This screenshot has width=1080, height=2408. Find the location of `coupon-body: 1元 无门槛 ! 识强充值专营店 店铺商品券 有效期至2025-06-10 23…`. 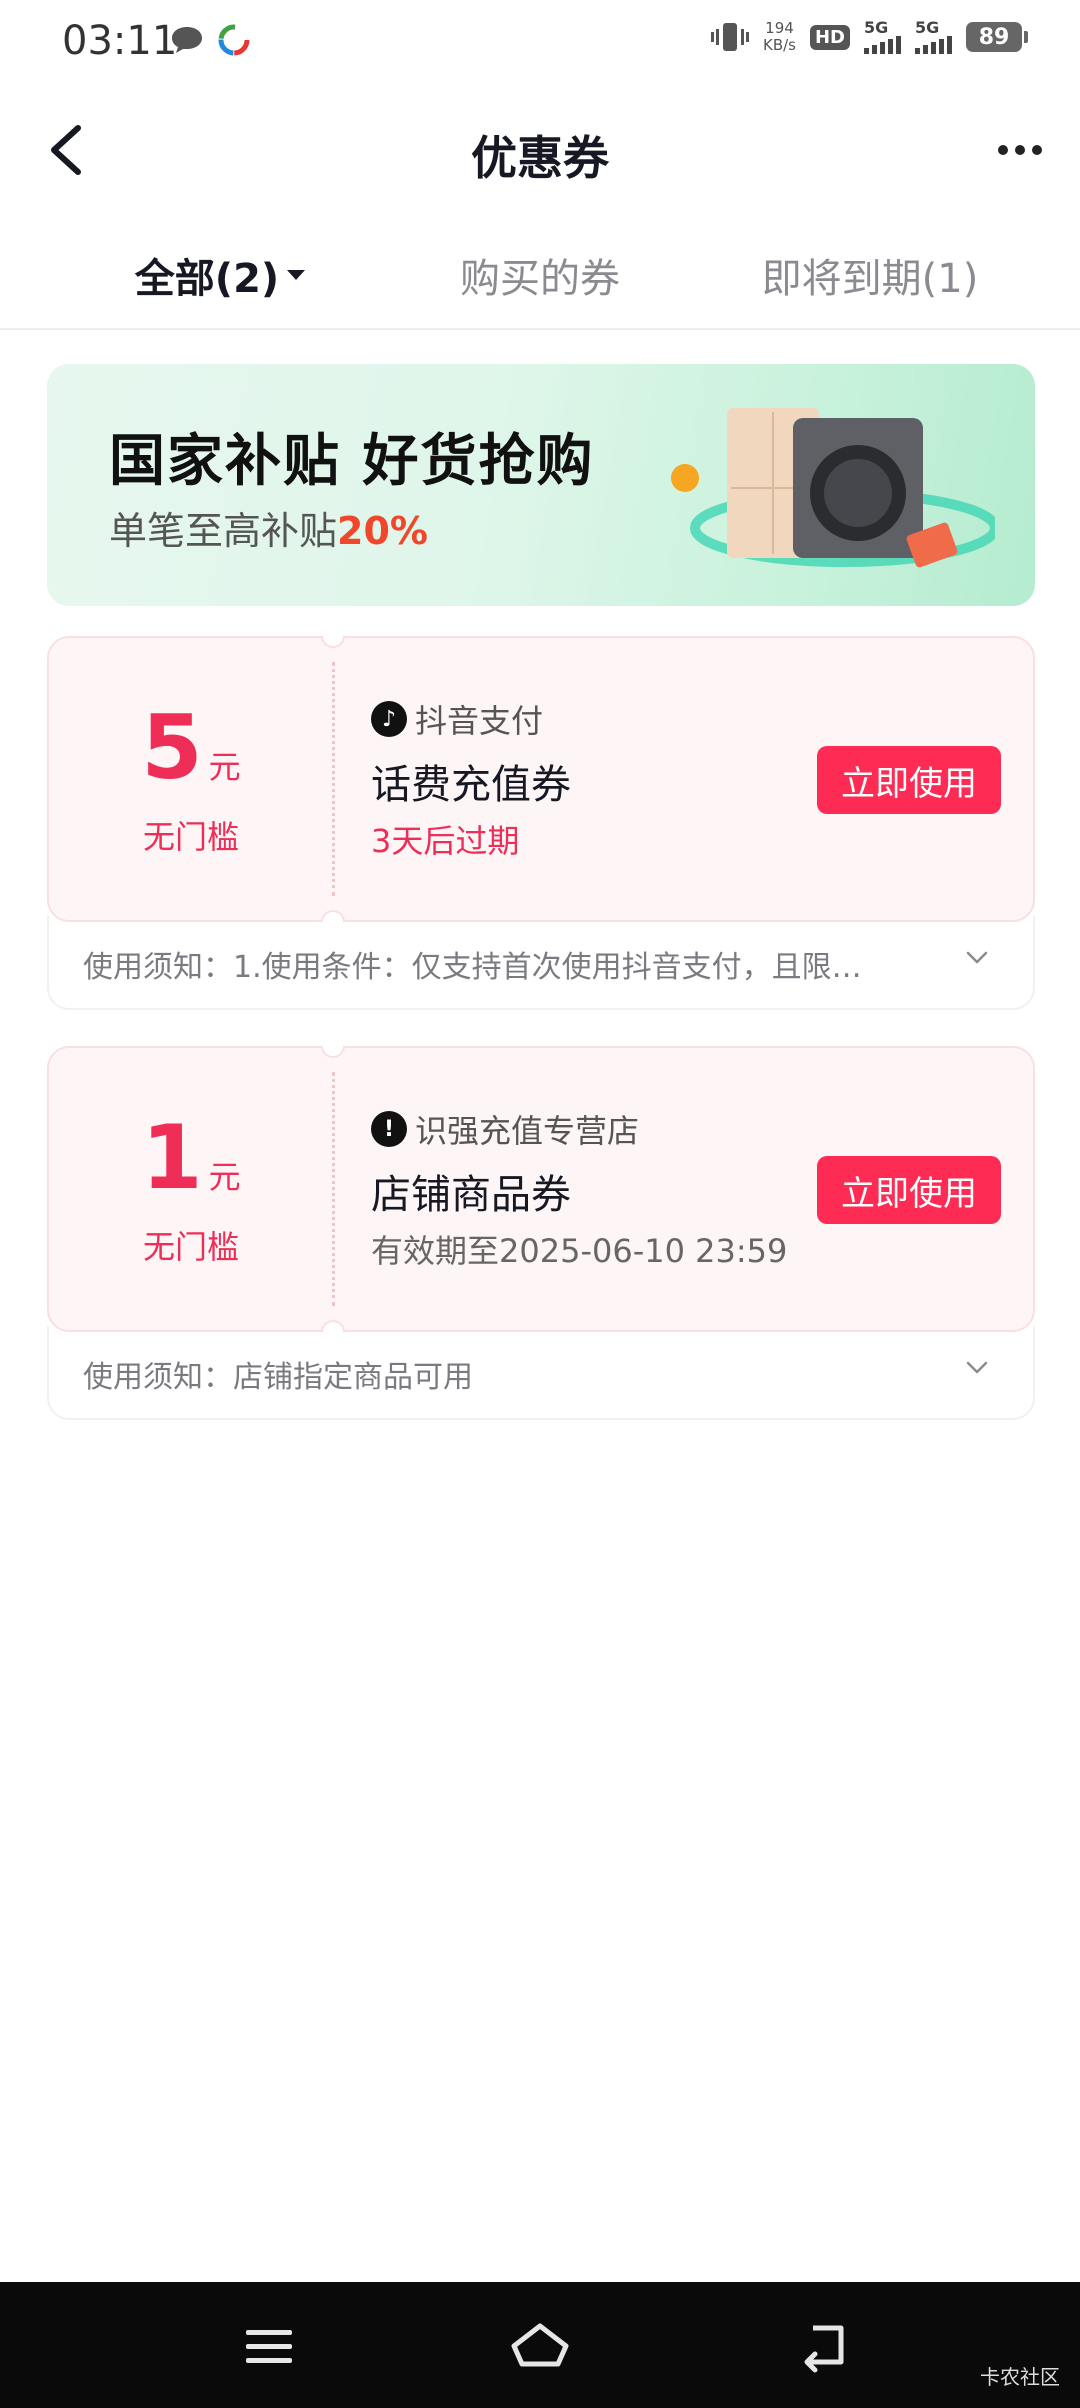

coupon-body: 1元 无门槛 ! 识强充值专营店 店铺商品券 有效期至2025-06-10 23… is located at coordinates (541, 1189).